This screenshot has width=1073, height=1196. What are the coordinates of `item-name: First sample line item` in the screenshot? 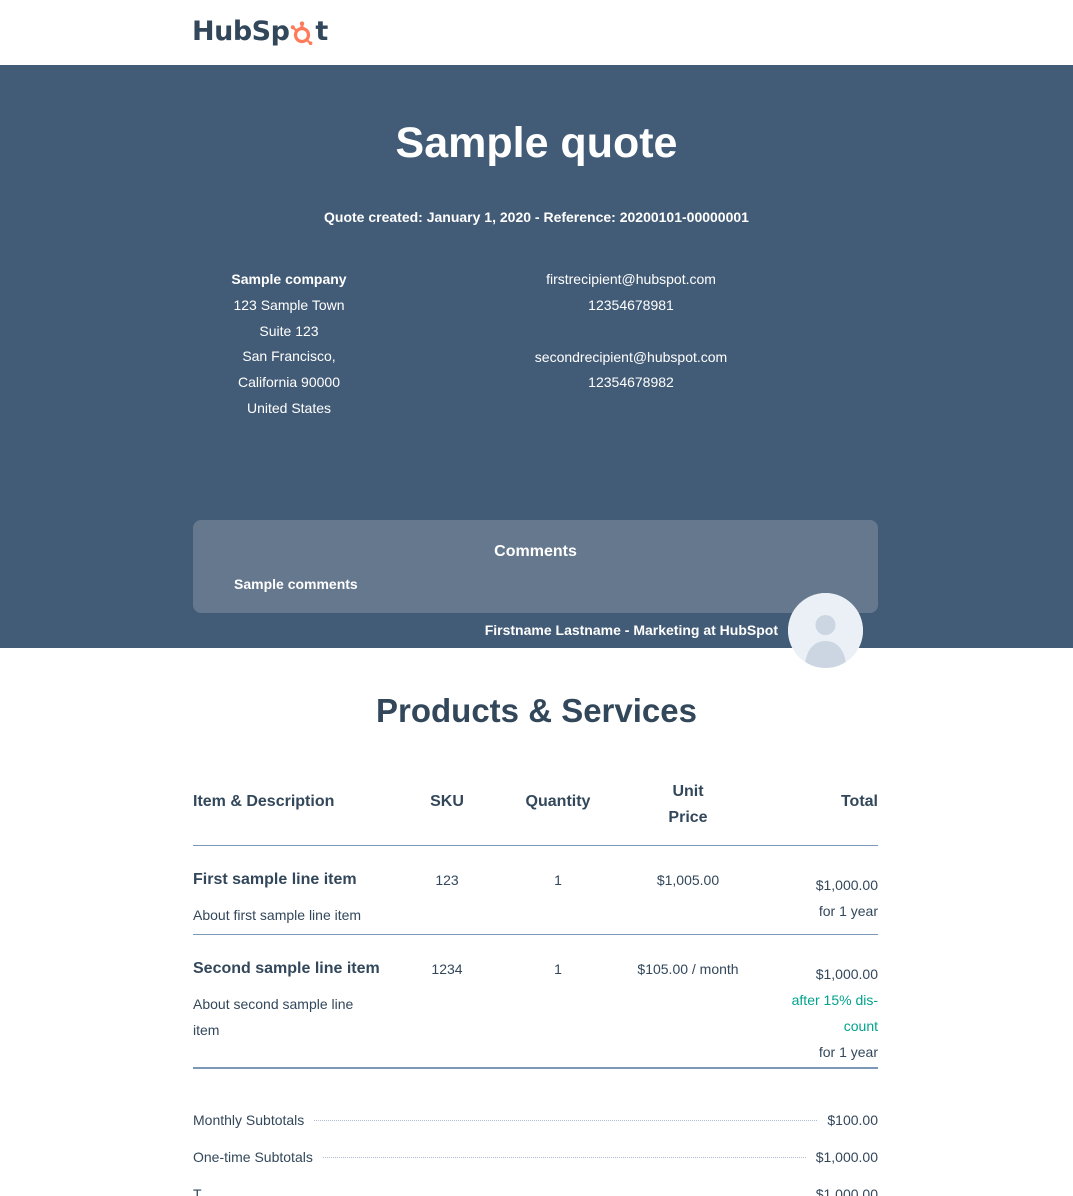 It's located at (275, 879).